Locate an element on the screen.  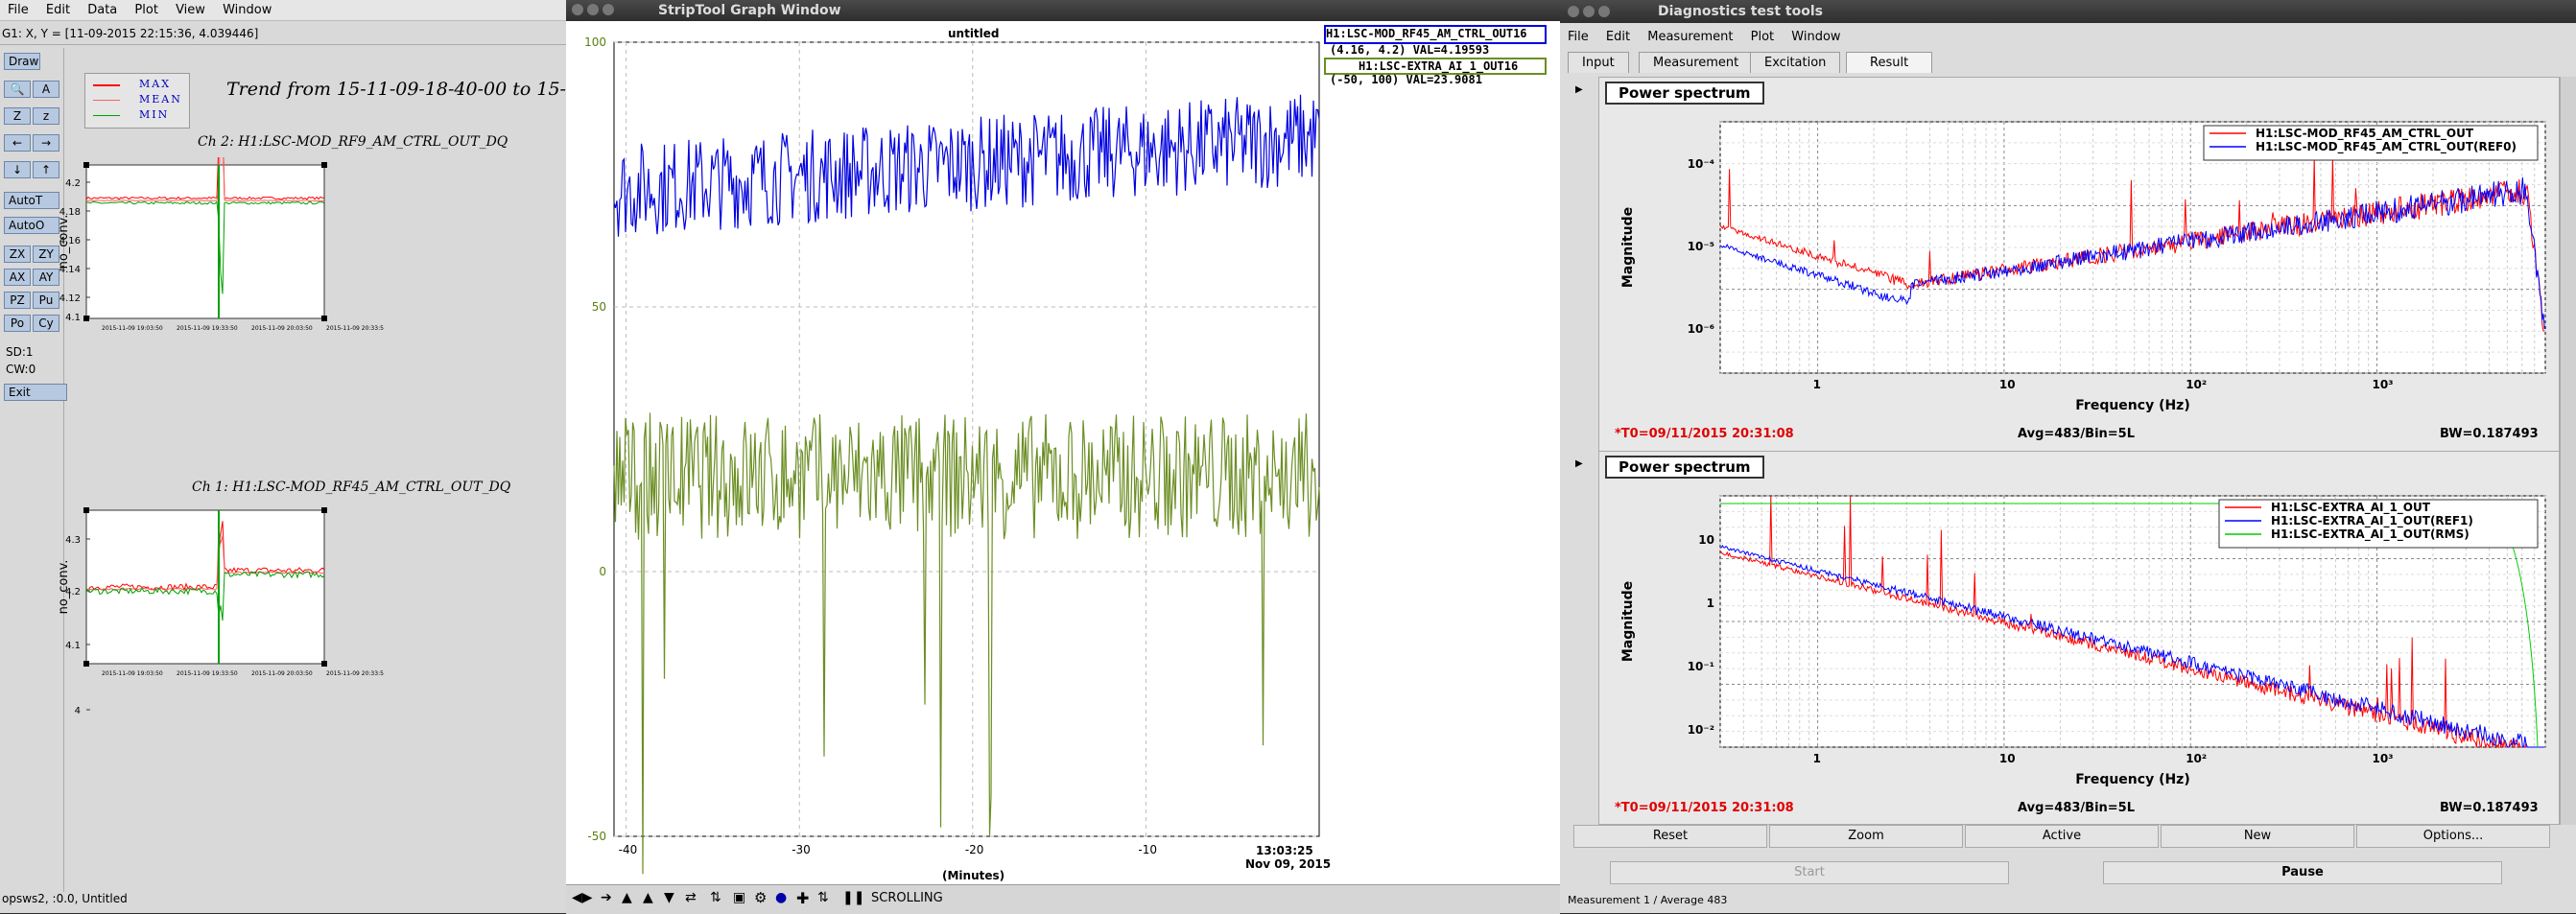
diag-status: Measurement 1 / Average 483 is located at coordinates (1648, 900).